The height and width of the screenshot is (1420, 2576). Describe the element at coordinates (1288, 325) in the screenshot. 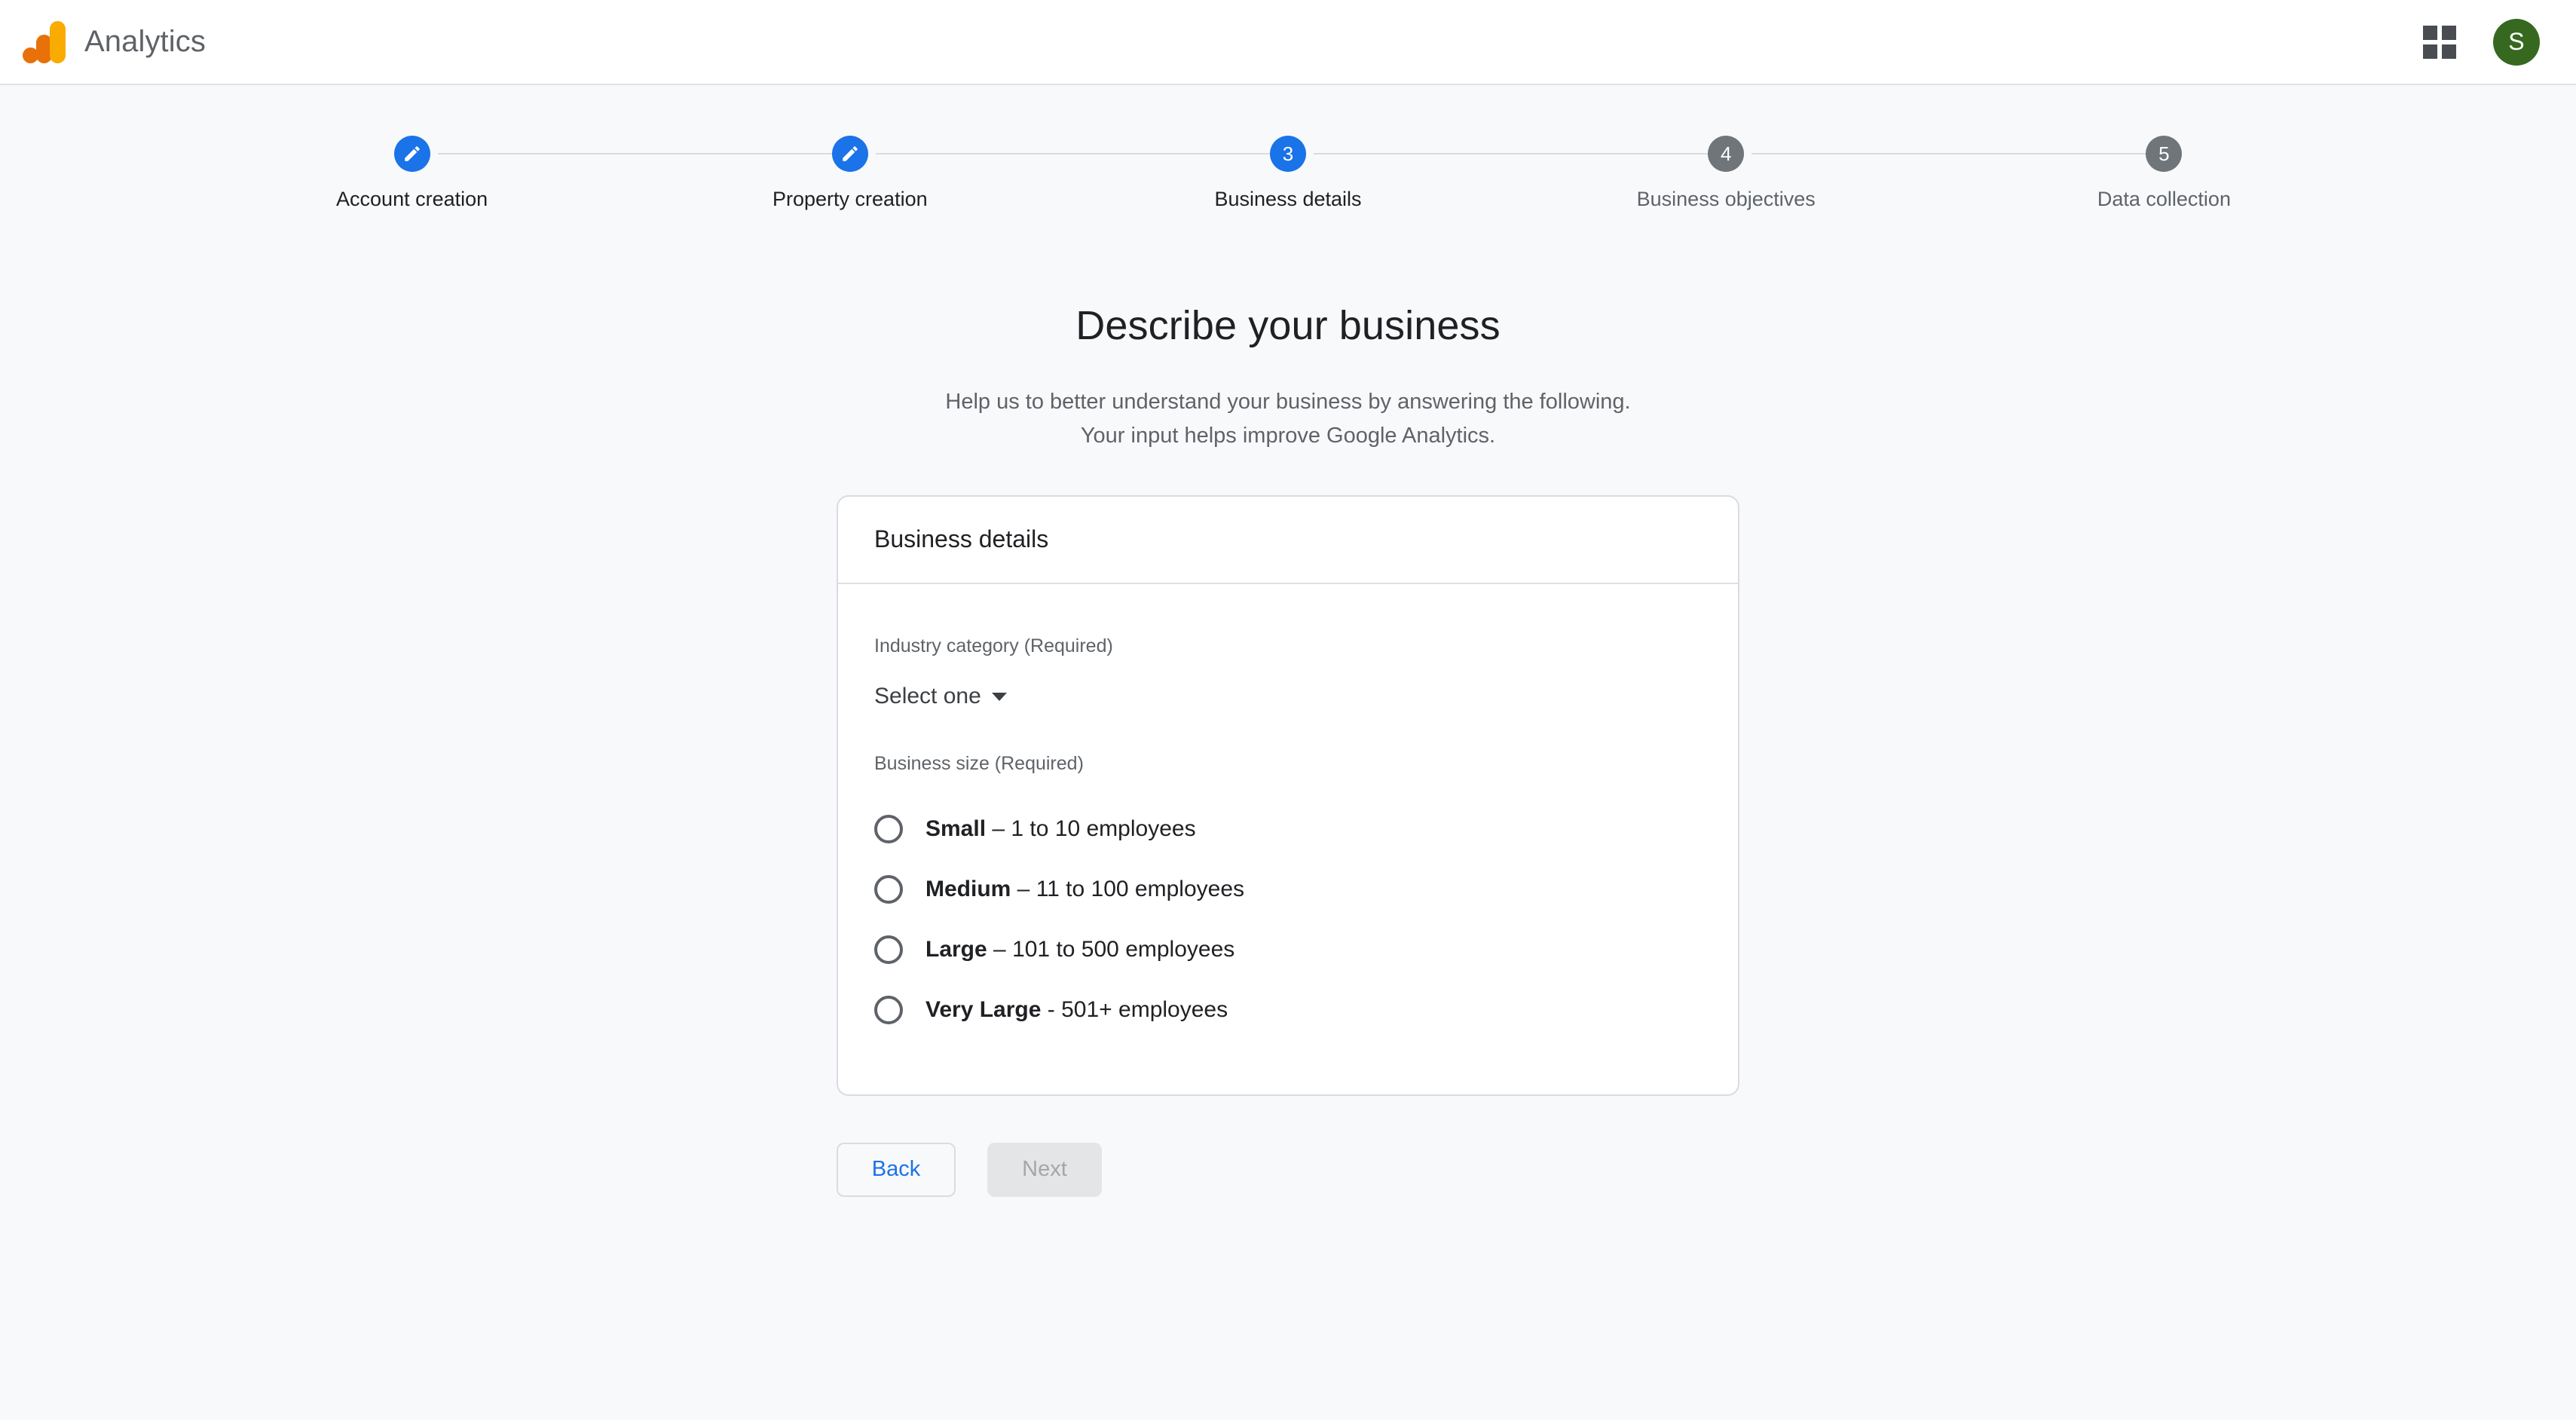

I see `page-title: Describe your business` at that location.